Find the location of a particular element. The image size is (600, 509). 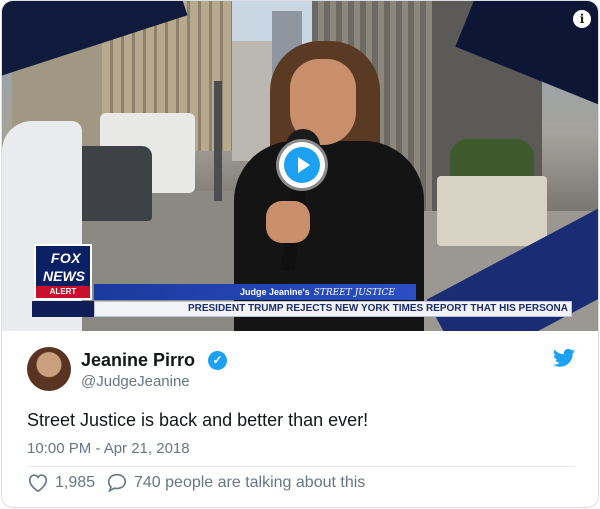

show-title-label: Judge Jeanine's is located at coordinates (275, 292).